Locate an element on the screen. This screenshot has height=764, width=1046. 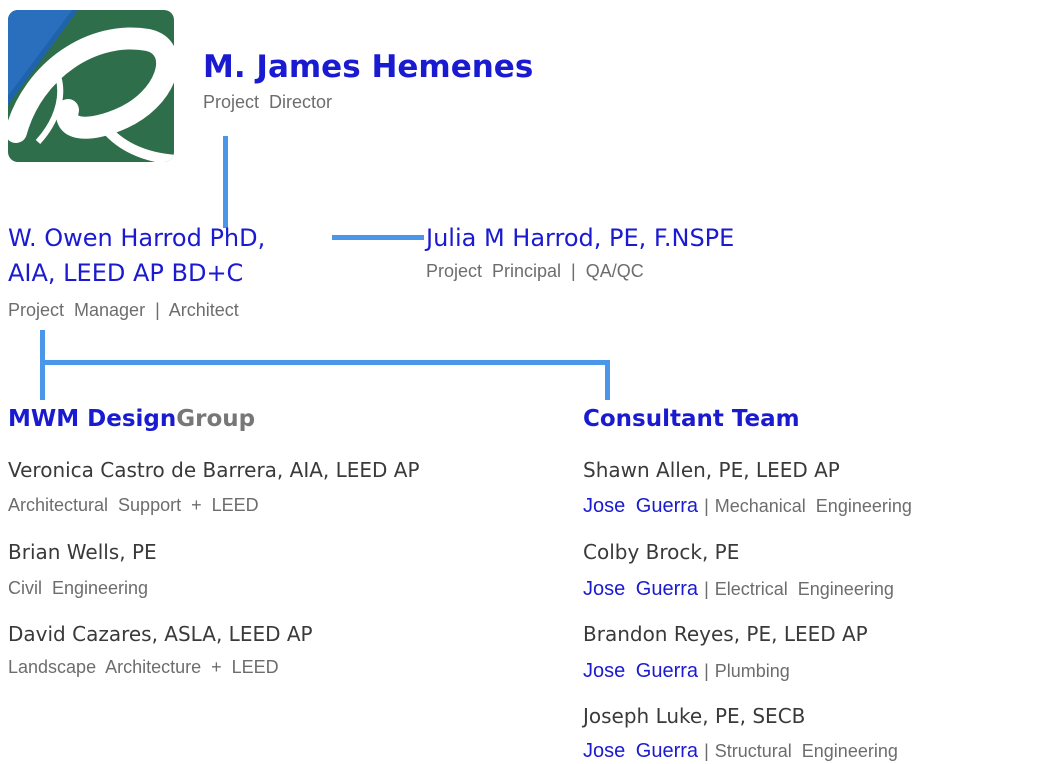
consultant-member-detail: Jose Guerra | Mechanical Engineering is located at coordinates (747, 506).